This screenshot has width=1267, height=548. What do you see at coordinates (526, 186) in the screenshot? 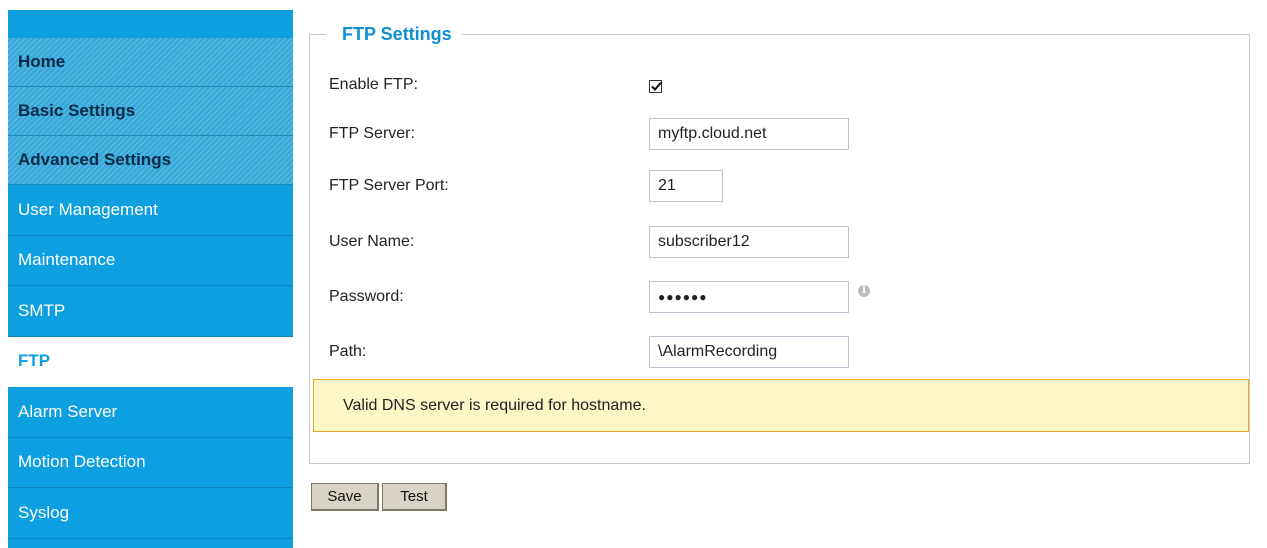
I see `ftp-port-row: FTP Server Port: 21` at bounding box center [526, 186].